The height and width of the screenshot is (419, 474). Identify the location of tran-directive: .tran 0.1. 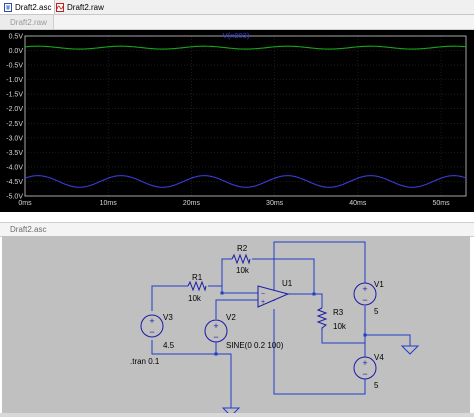
(145, 361).